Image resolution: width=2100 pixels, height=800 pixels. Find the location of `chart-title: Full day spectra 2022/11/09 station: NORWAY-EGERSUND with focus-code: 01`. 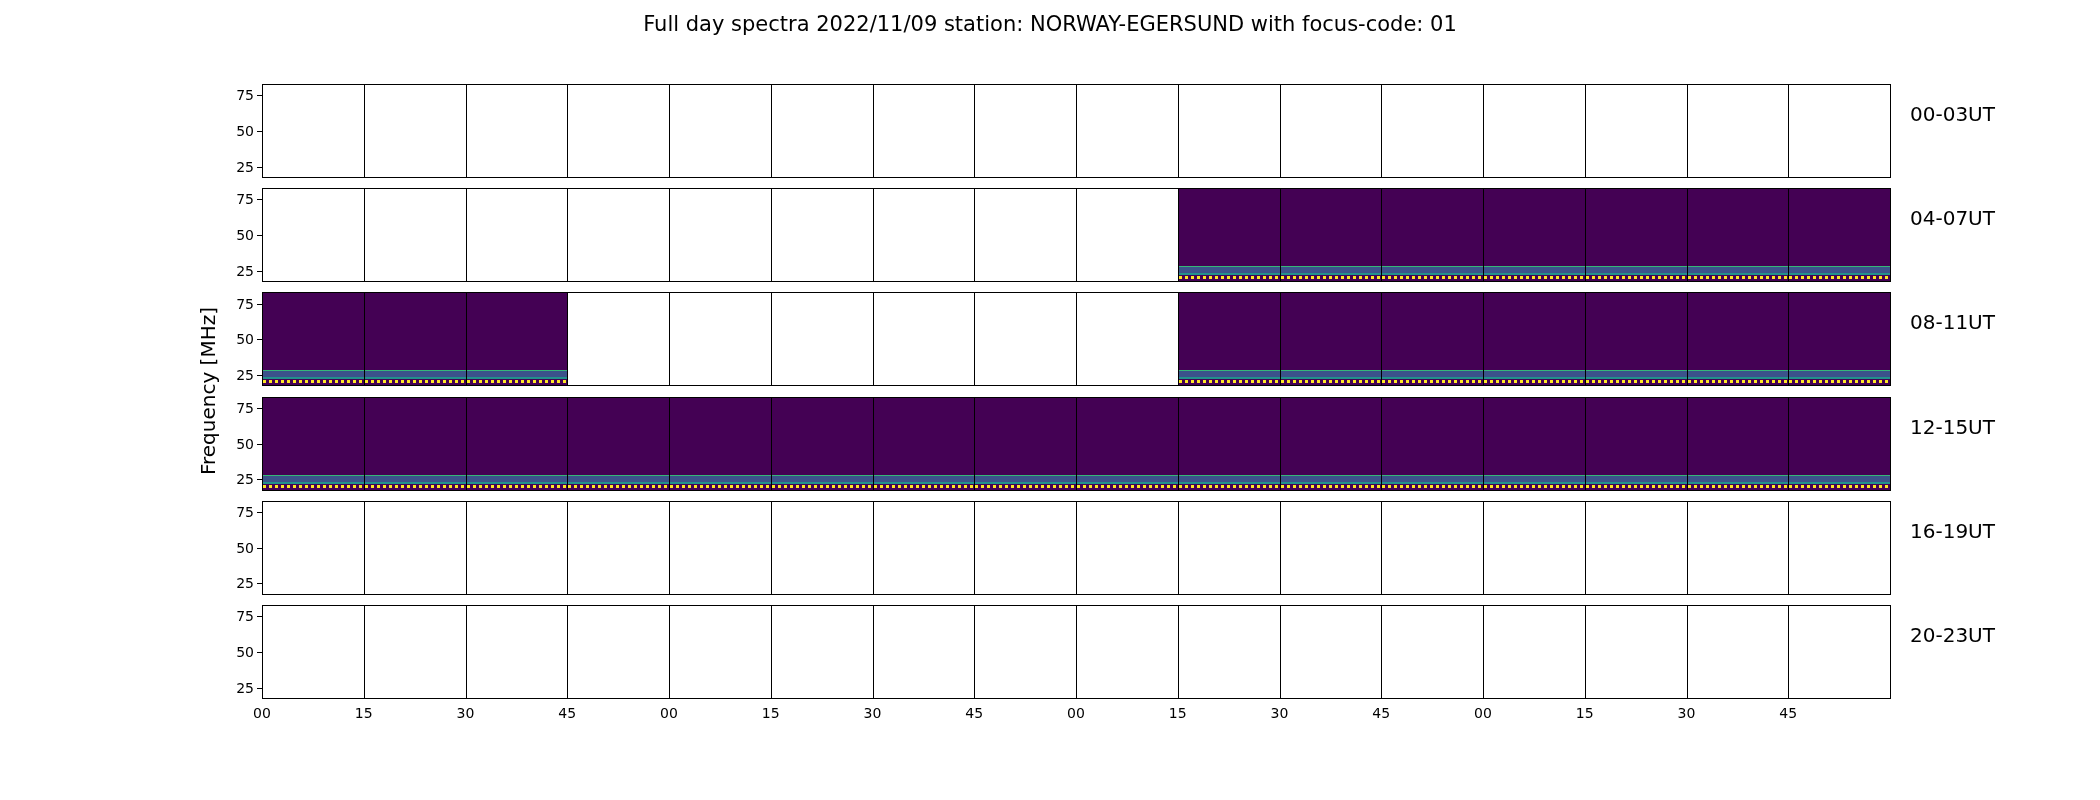

chart-title: Full day spectra 2022/11/09 station: NORWAY-EGERSUND with focus-code: 01 is located at coordinates (1050, 24).